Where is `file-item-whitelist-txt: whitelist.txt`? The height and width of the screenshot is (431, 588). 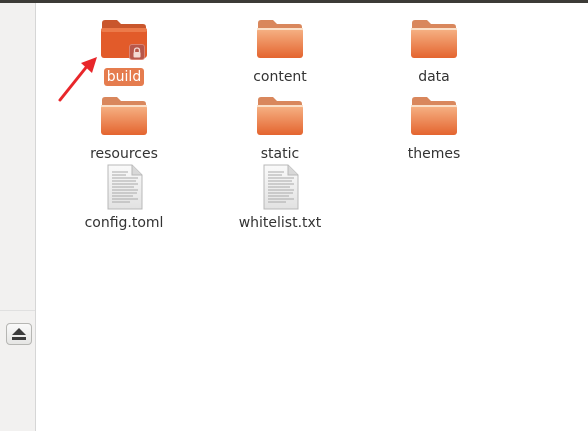
file-item-whitelist-txt: whitelist.txt is located at coordinates (280, 197).